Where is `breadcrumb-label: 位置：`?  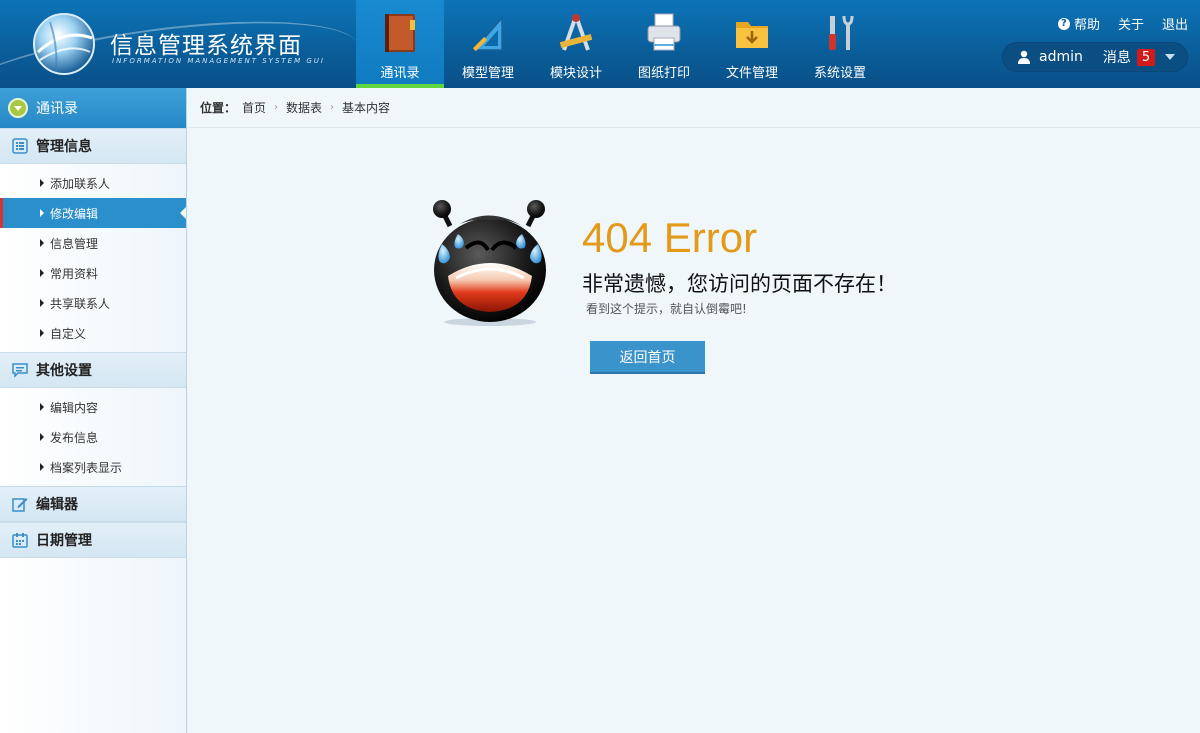 breadcrumb-label: 位置： is located at coordinates (218, 108).